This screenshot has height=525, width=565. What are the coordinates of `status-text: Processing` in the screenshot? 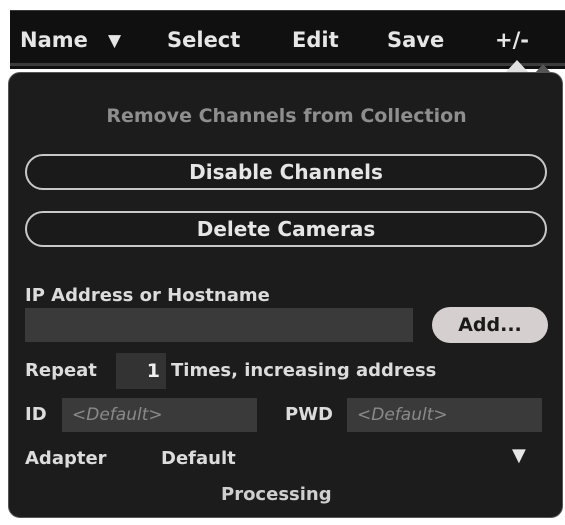 It's located at (276, 494).